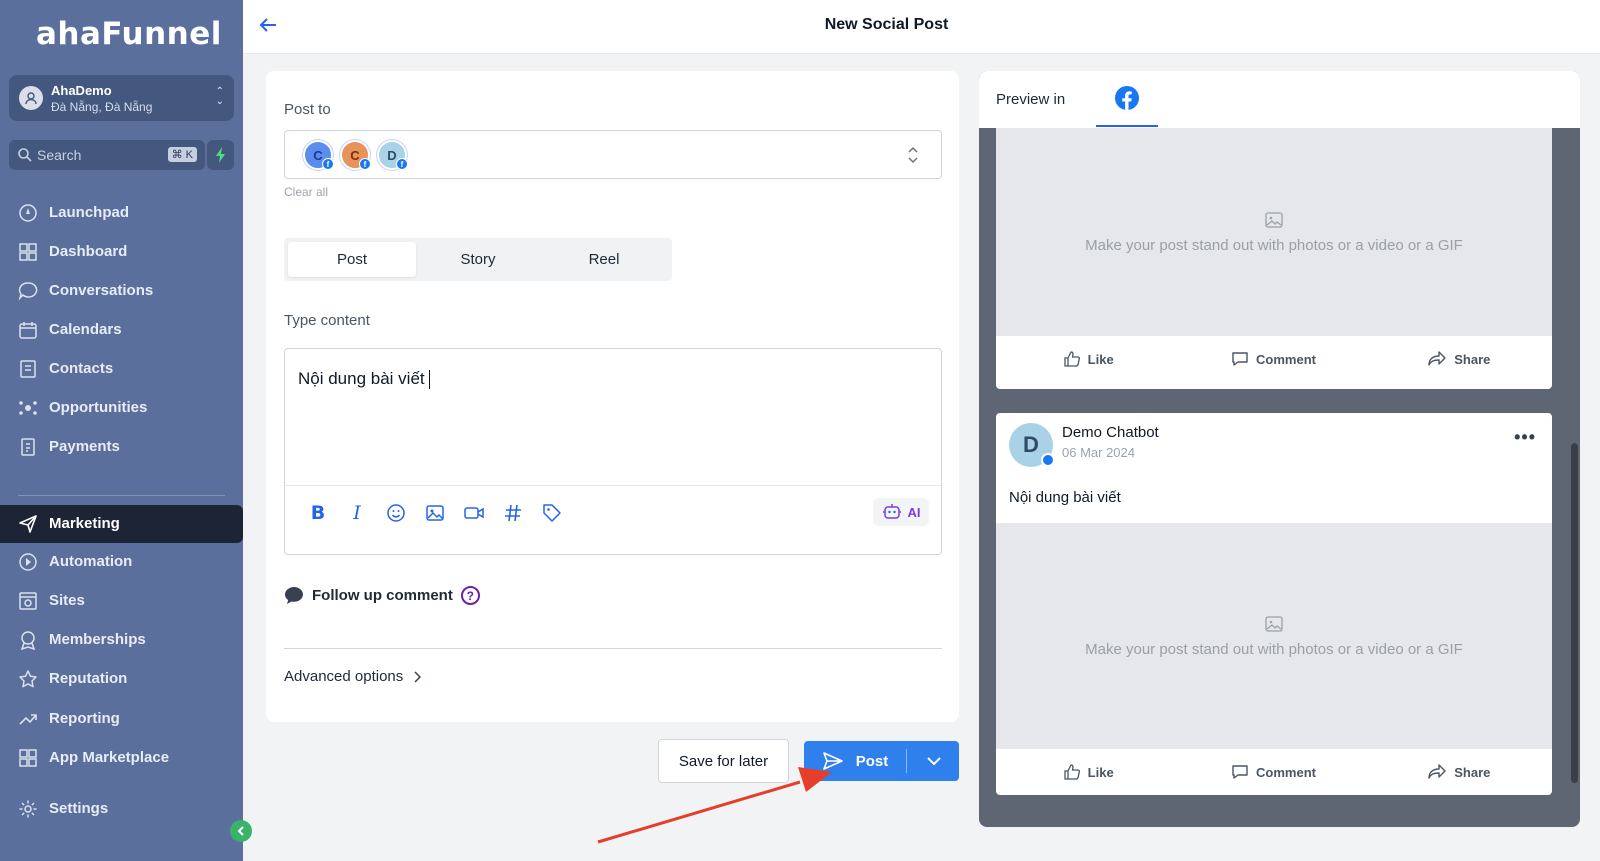  I want to click on post-button: Post, so click(855, 761).